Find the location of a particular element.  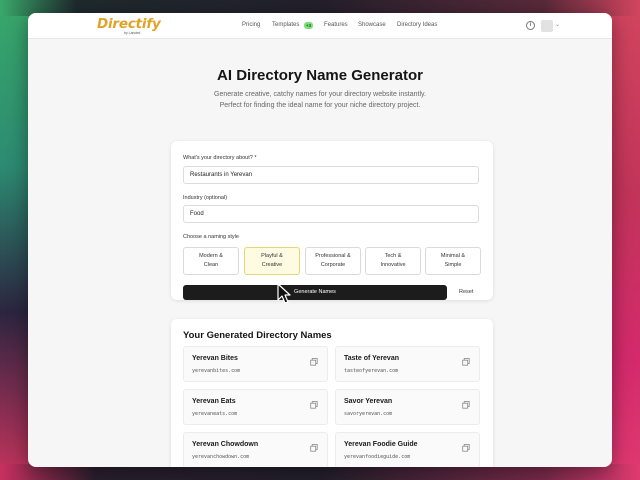

nav-link-directory-ideas: Directory Ideas is located at coordinates (417, 25).